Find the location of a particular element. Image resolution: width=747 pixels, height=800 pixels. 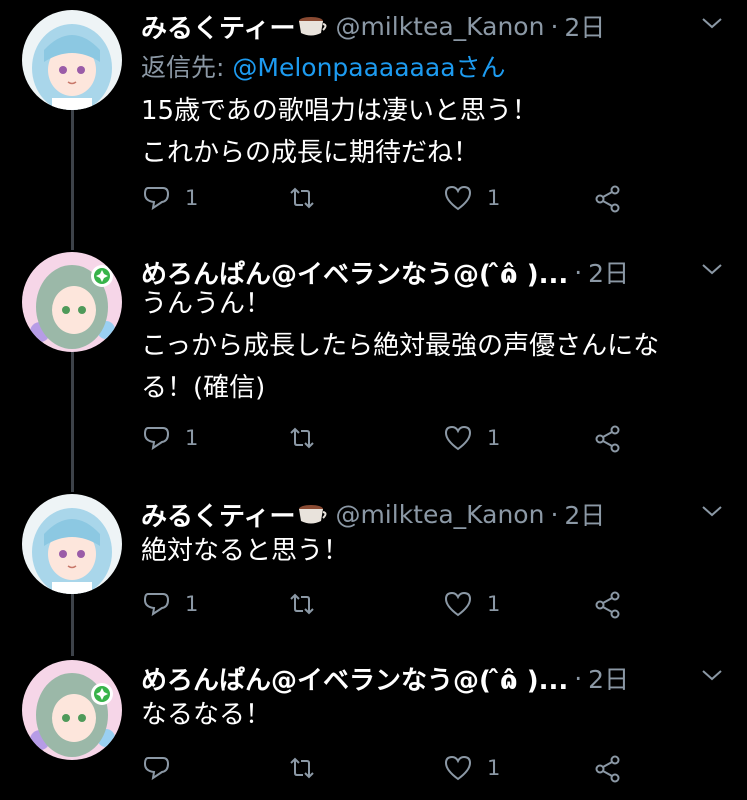

tweet-text: 15歳であの歌唱力は凄いと思う！ これからの成長に期待だね！ is located at coordinates (436, 132).